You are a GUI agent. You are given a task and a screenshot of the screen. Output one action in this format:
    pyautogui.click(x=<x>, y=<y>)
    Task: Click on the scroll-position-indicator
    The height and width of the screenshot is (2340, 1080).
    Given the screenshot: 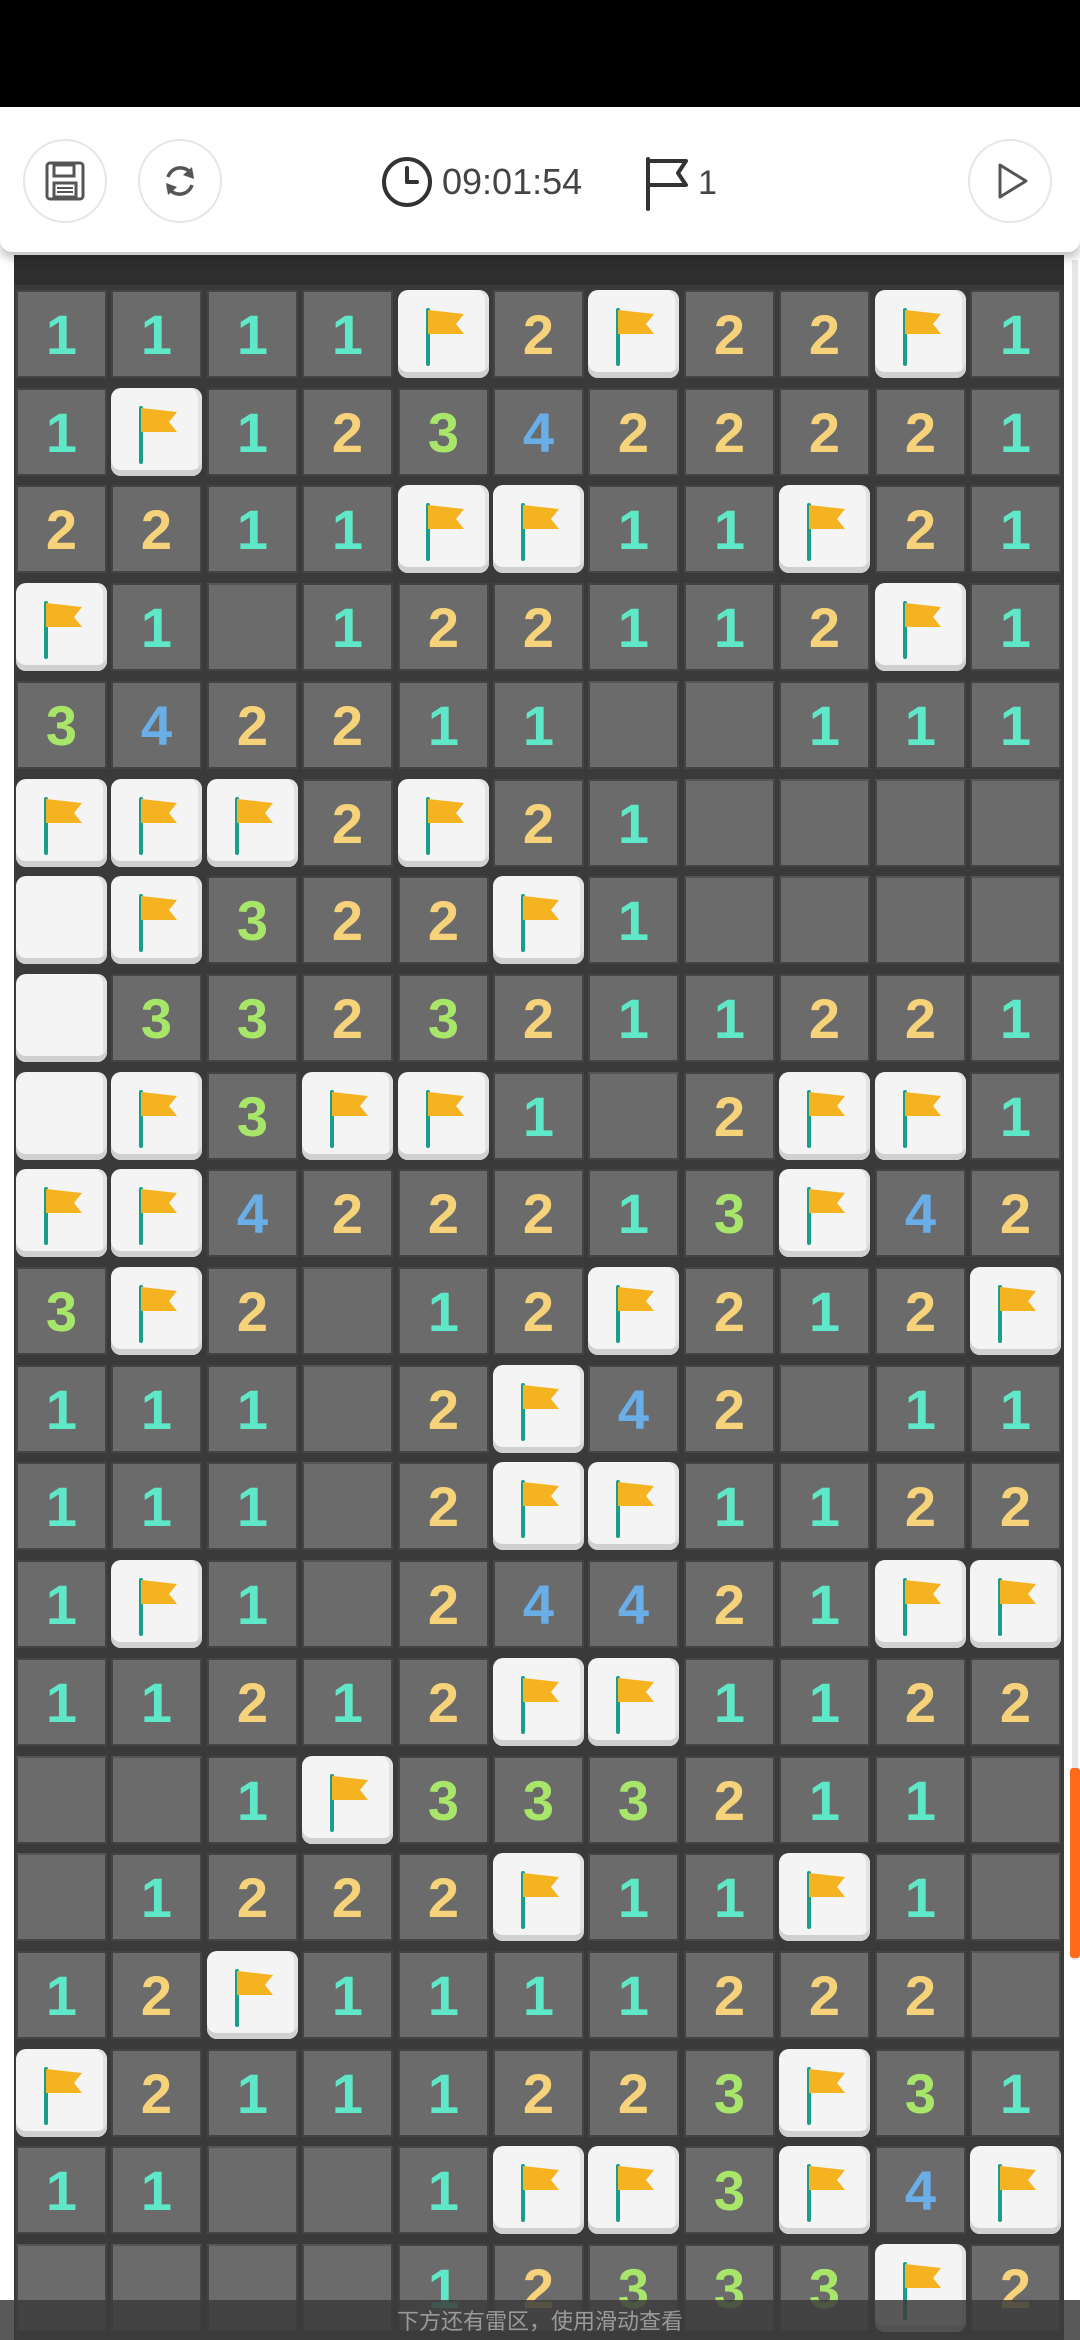 What is the action you would take?
    pyautogui.click(x=1075, y=1863)
    